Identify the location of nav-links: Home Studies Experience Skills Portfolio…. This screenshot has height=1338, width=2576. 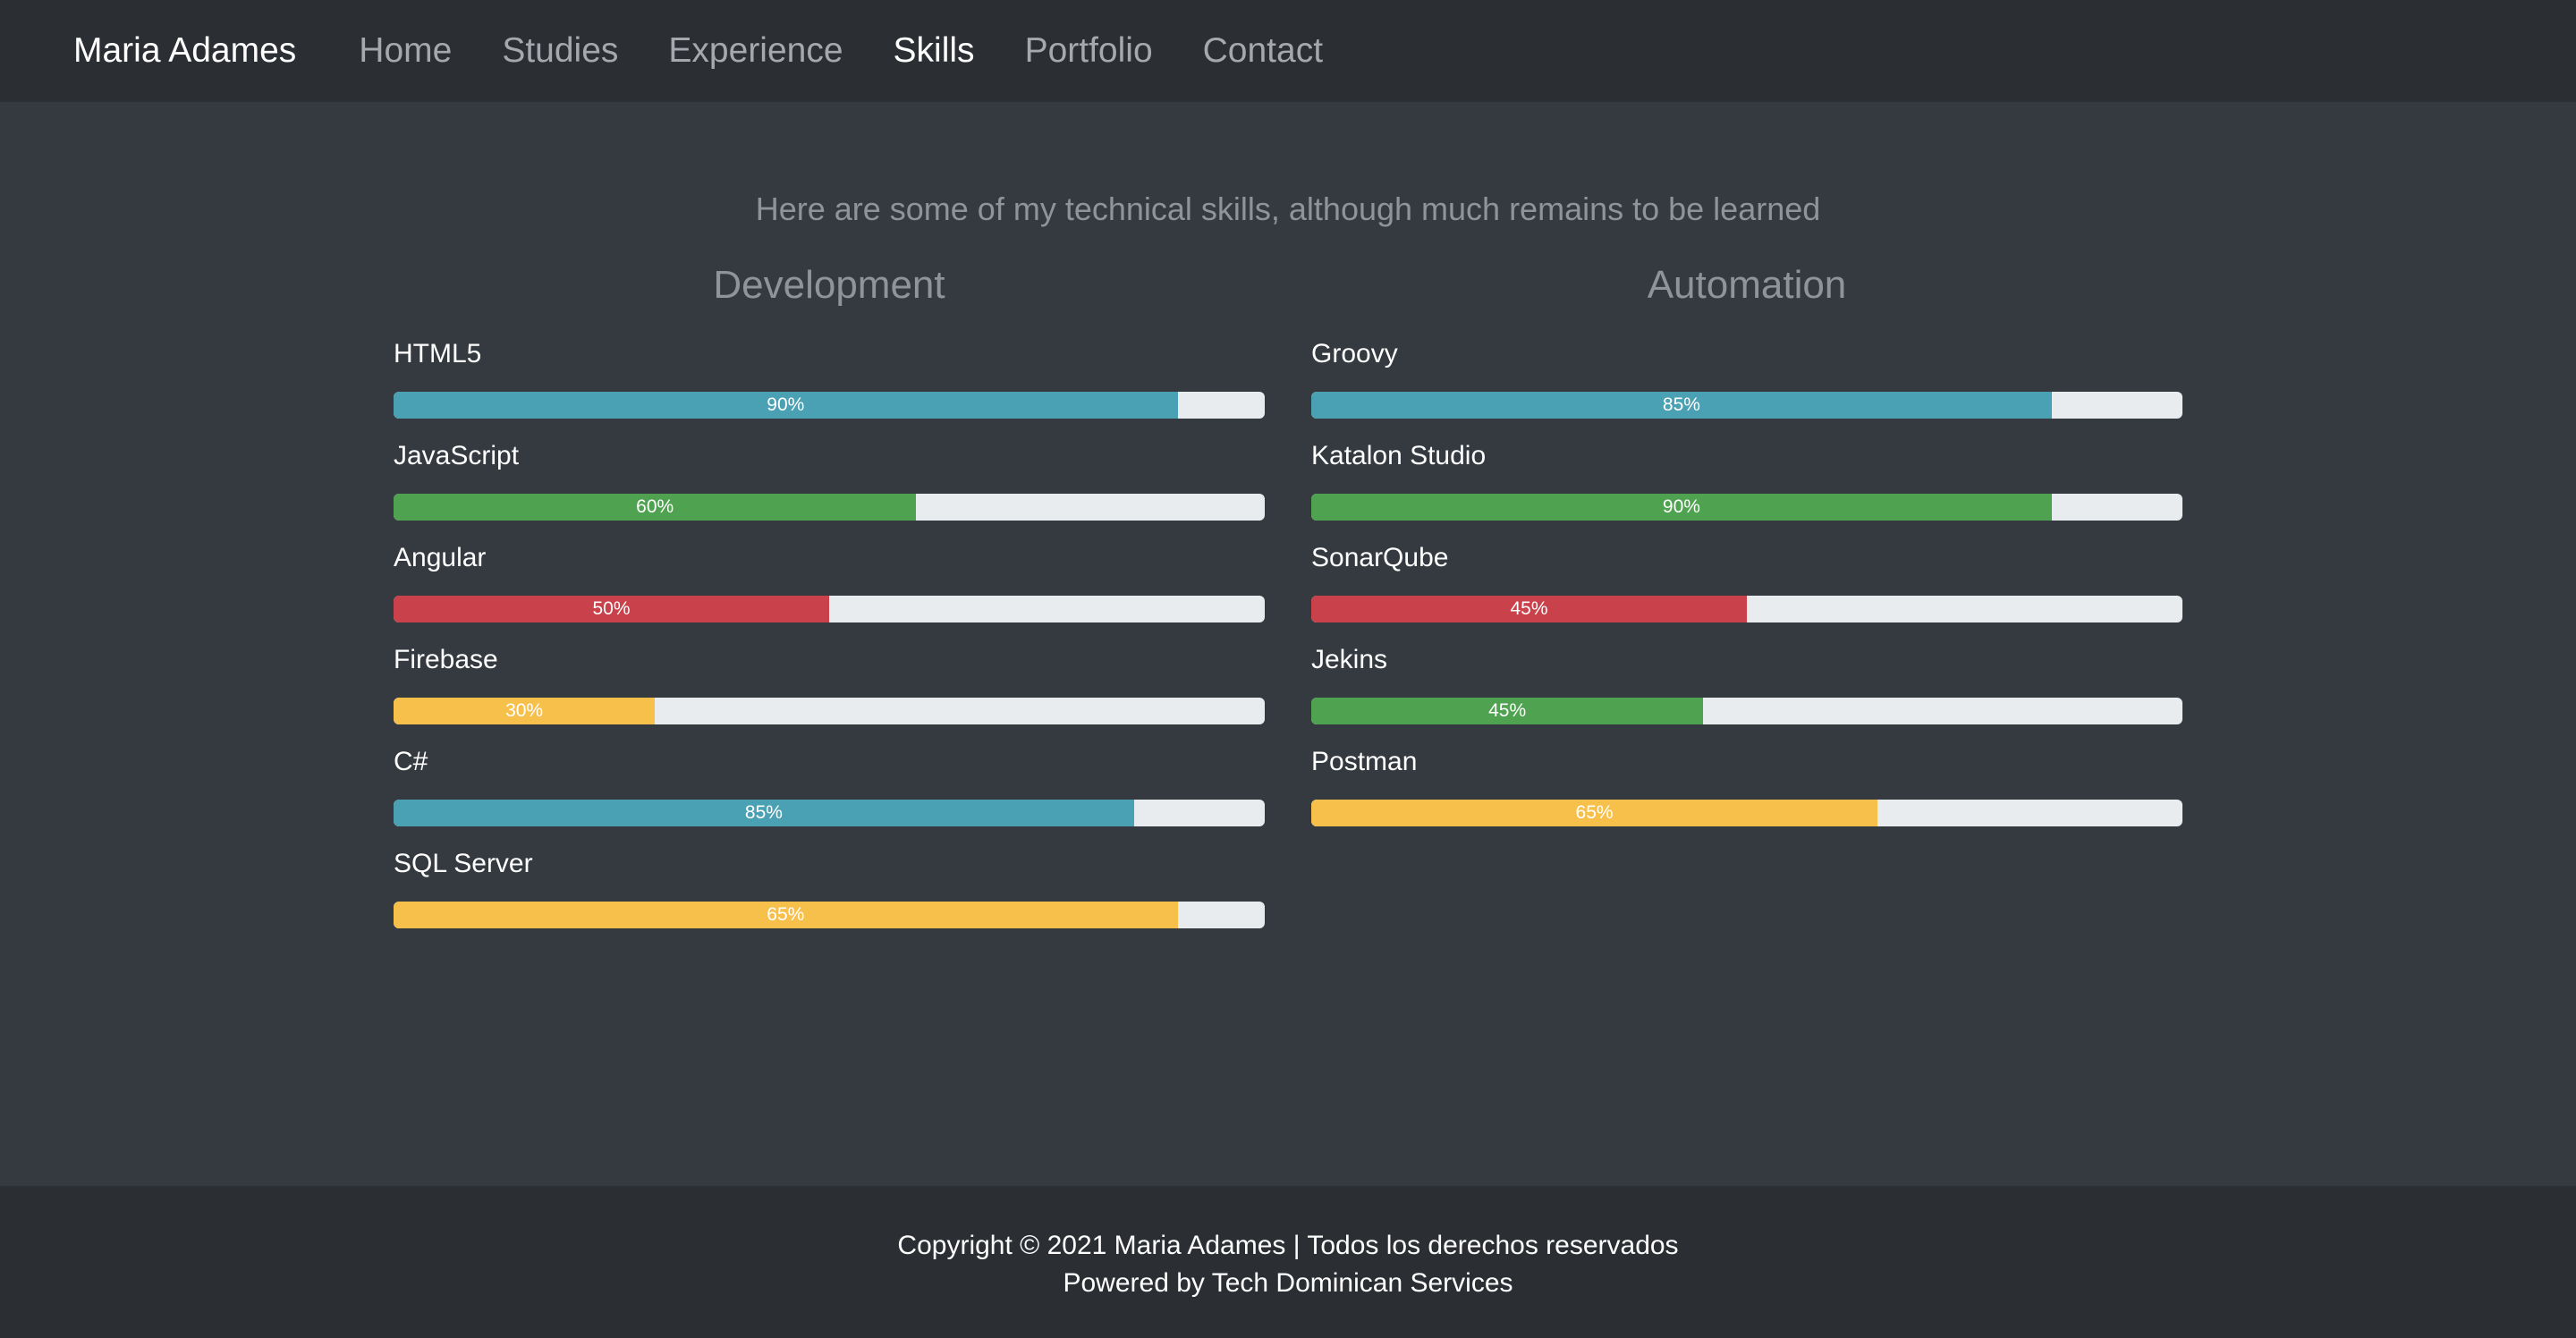
(866, 51).